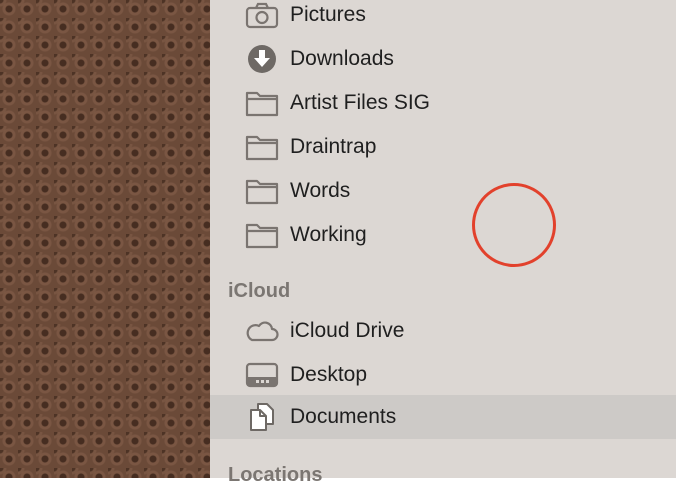  Describe the element at coordinates (443, 235) in the screenshot. I see `sidebar-item-working: Working` at that location.